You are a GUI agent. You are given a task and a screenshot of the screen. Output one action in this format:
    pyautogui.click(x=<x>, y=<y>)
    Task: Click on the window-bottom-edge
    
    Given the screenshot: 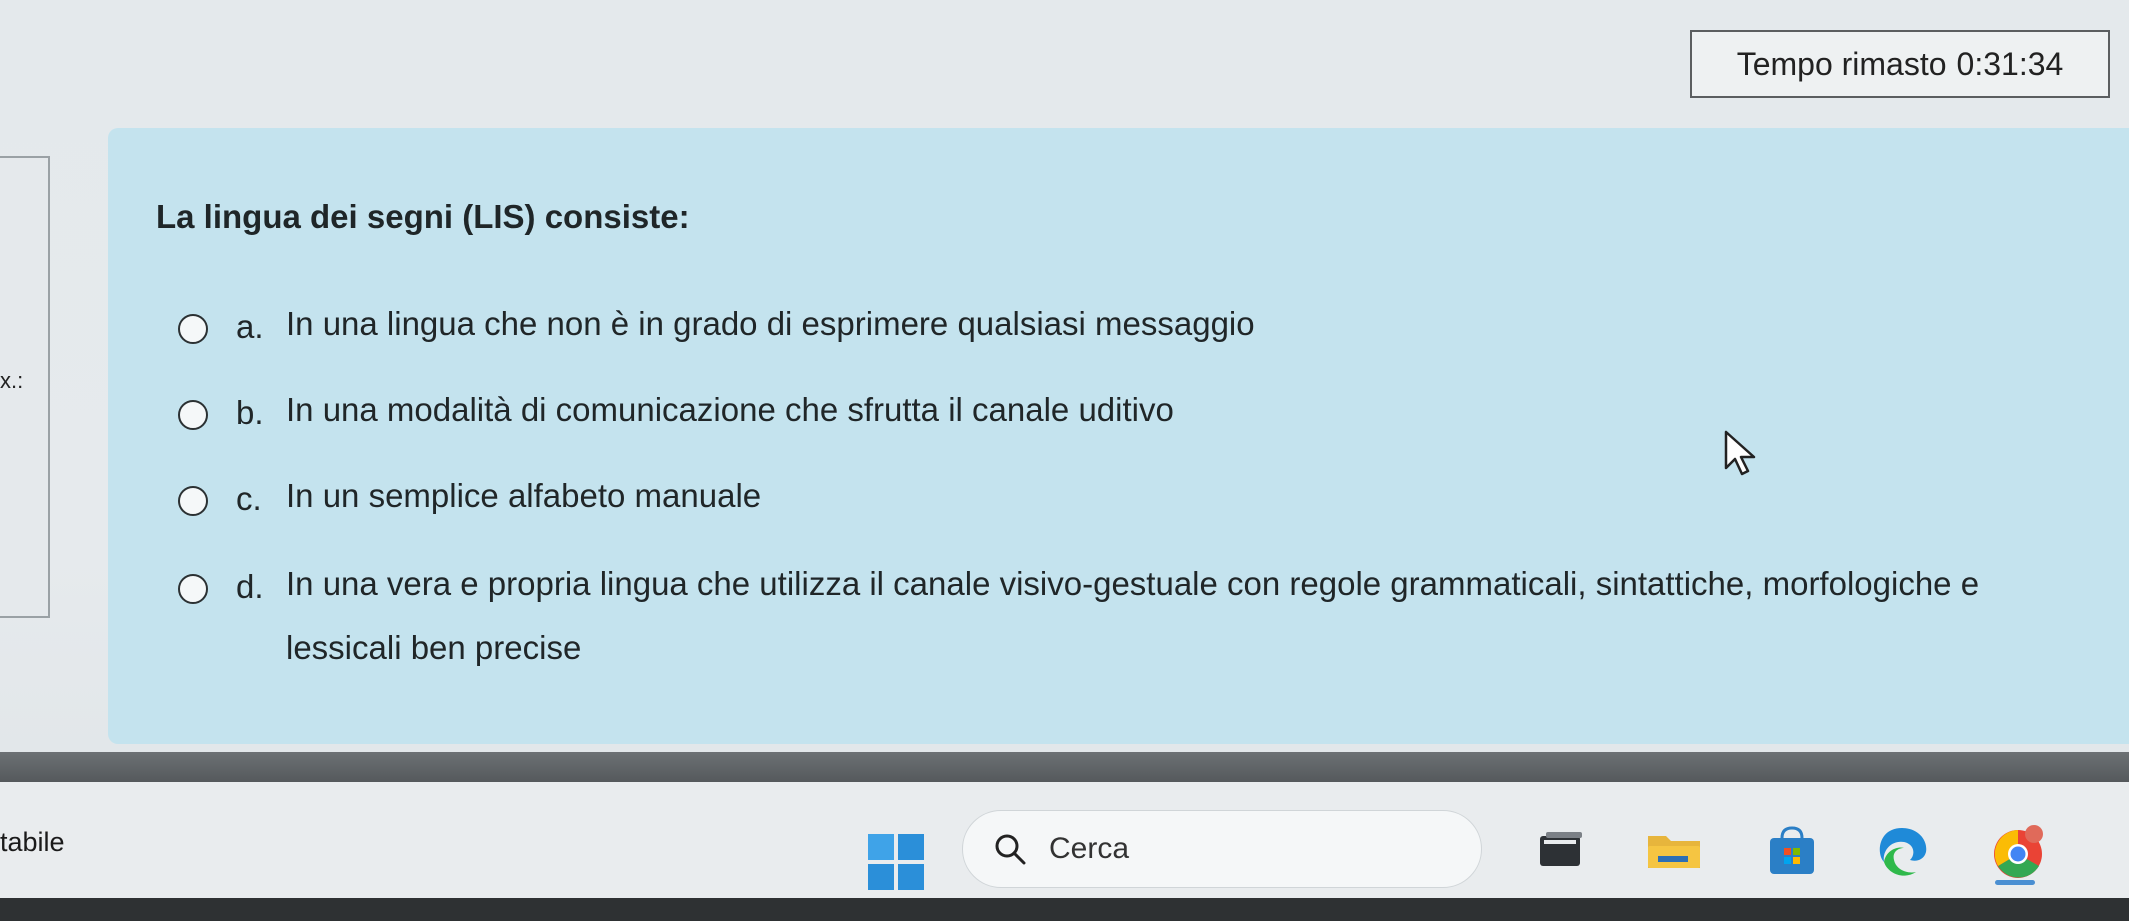 What is the action you would take?
    pyautogui.click(x=1064, y=767)
    